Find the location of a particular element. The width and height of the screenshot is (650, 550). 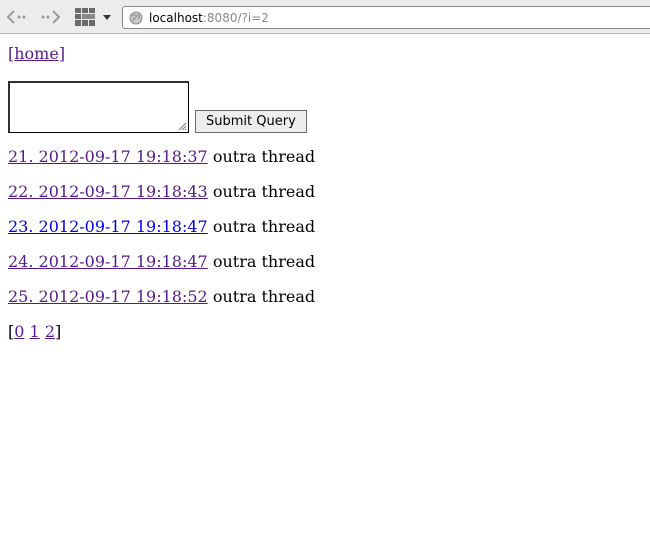

thread-item: 22. 2012-09-17 19:18:43 outra thread is located at coordinates (325, 192).